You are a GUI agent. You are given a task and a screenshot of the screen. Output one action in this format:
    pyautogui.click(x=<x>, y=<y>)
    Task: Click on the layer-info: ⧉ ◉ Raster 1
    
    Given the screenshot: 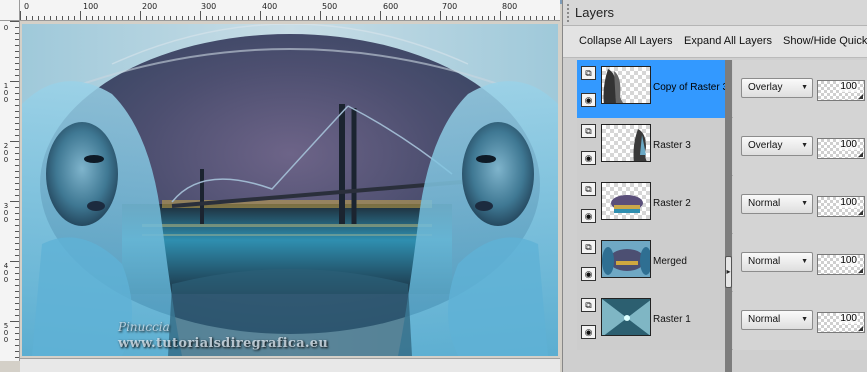 What is the action you would take?
    pyautogui.click(x=651, y=321)
    